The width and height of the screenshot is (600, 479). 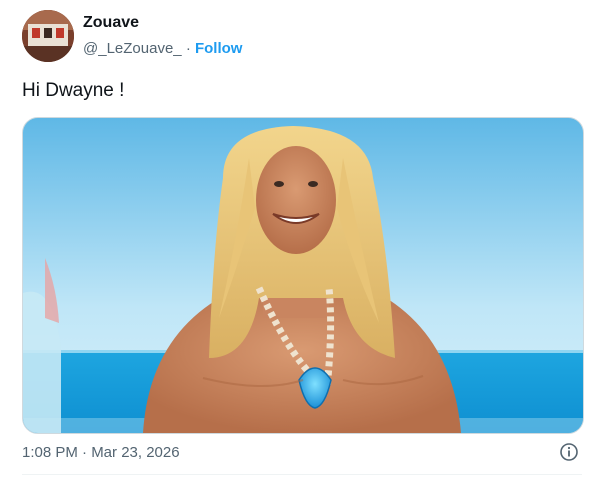 I want to click on author-name: Zouave, so click(x=111, y=23).